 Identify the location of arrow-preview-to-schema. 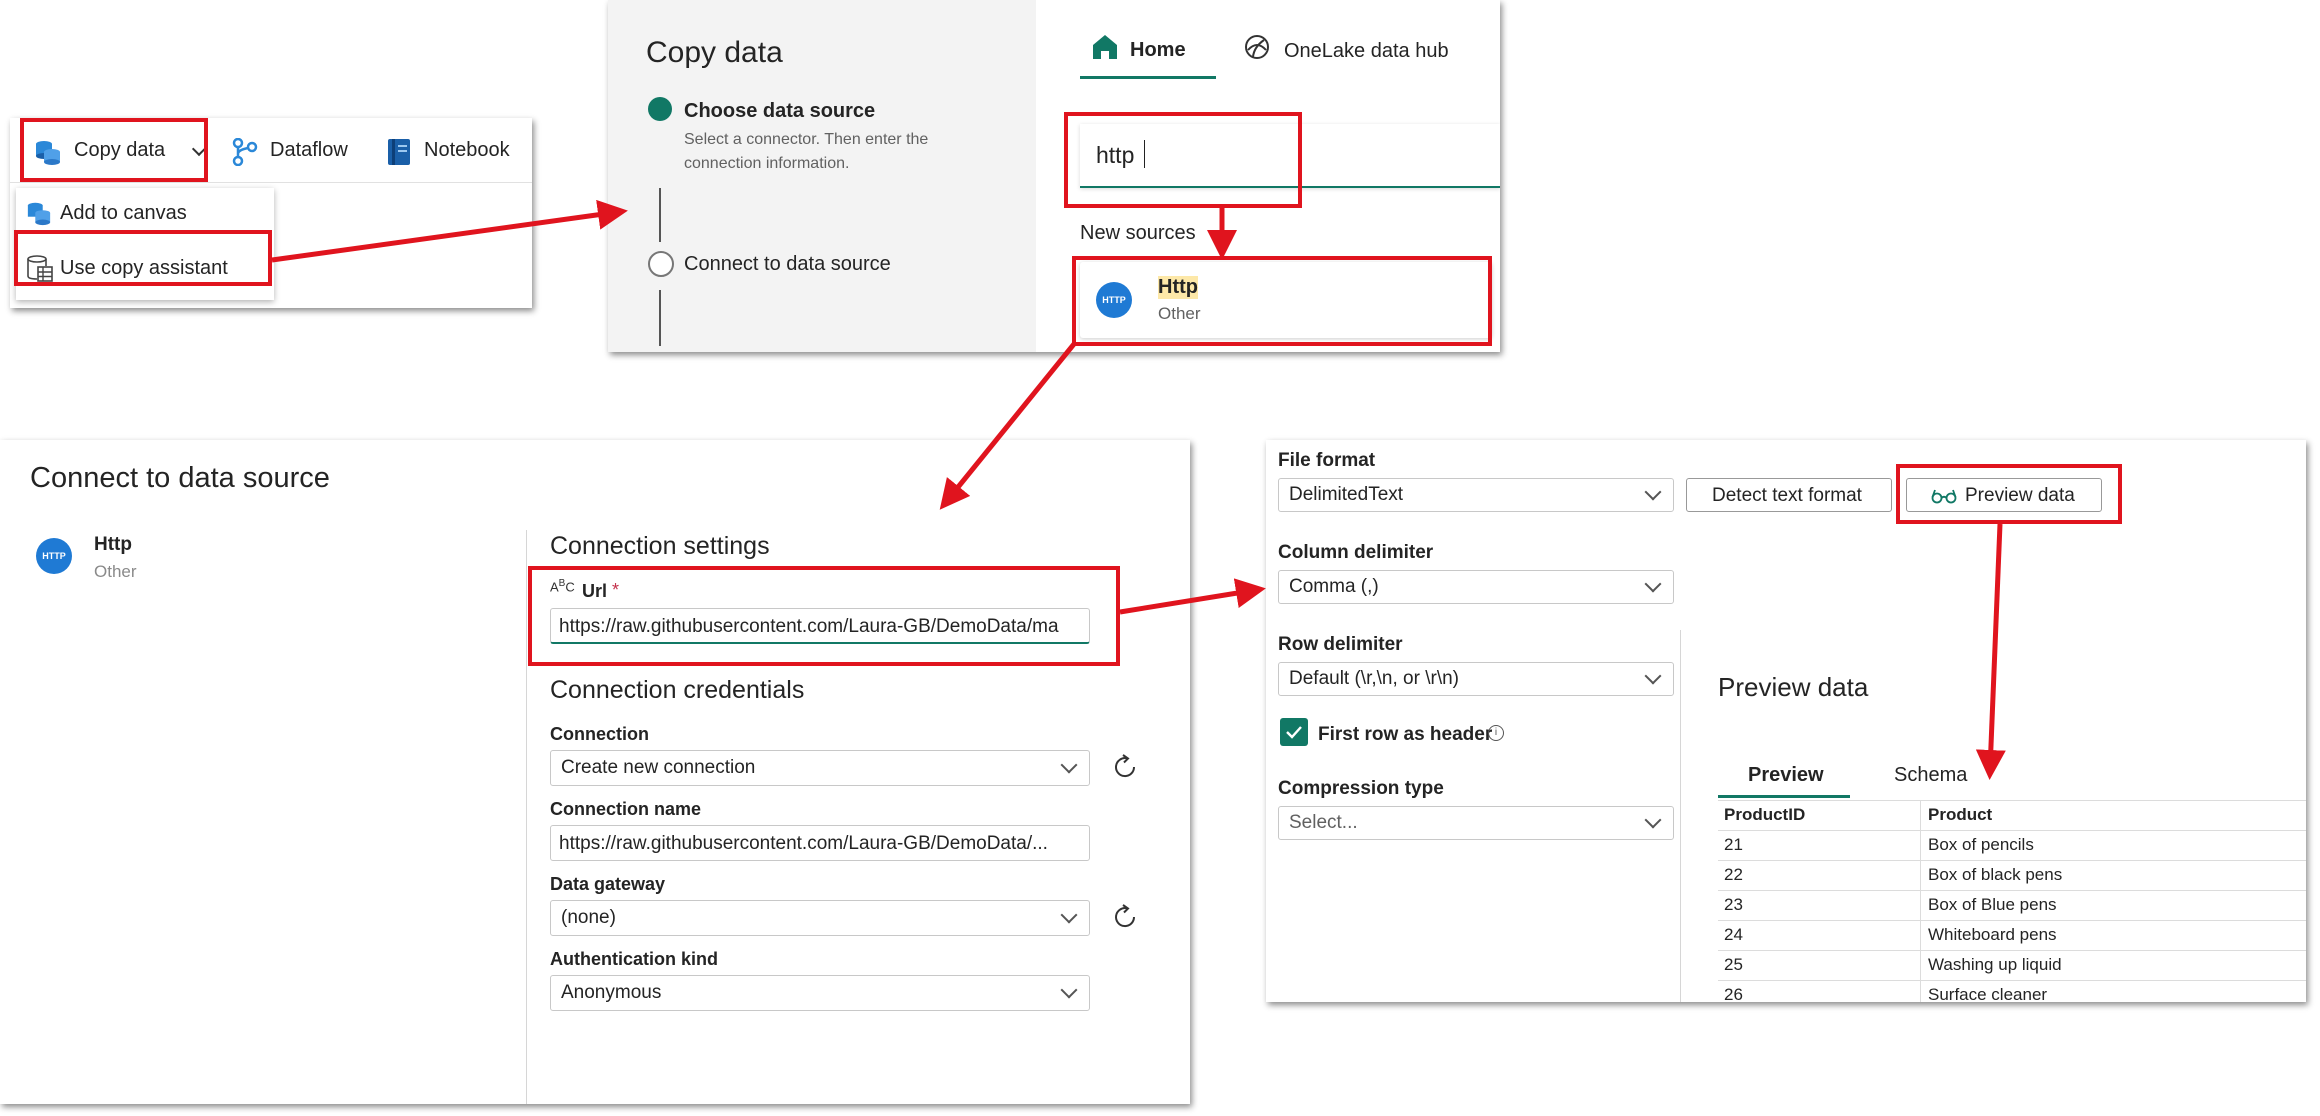
(1990, 651).